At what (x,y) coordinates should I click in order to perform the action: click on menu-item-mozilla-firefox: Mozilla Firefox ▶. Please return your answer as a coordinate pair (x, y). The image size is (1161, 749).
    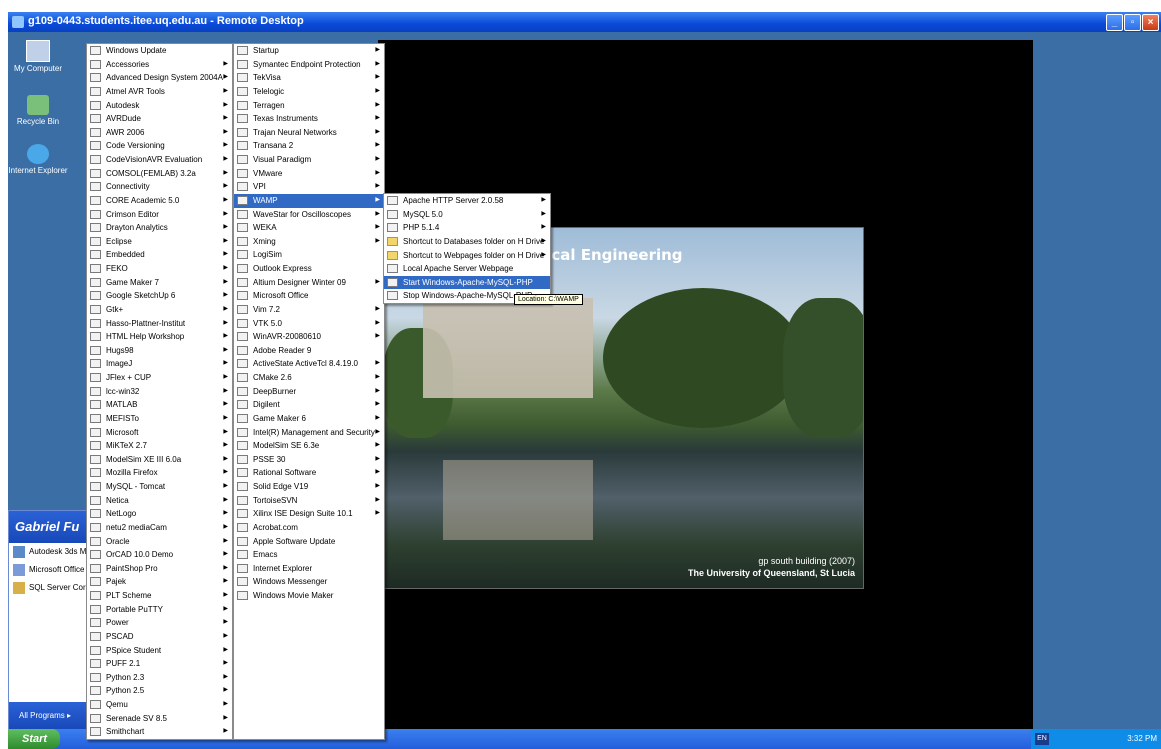
    Looking at the image, I should click on (159, 473).